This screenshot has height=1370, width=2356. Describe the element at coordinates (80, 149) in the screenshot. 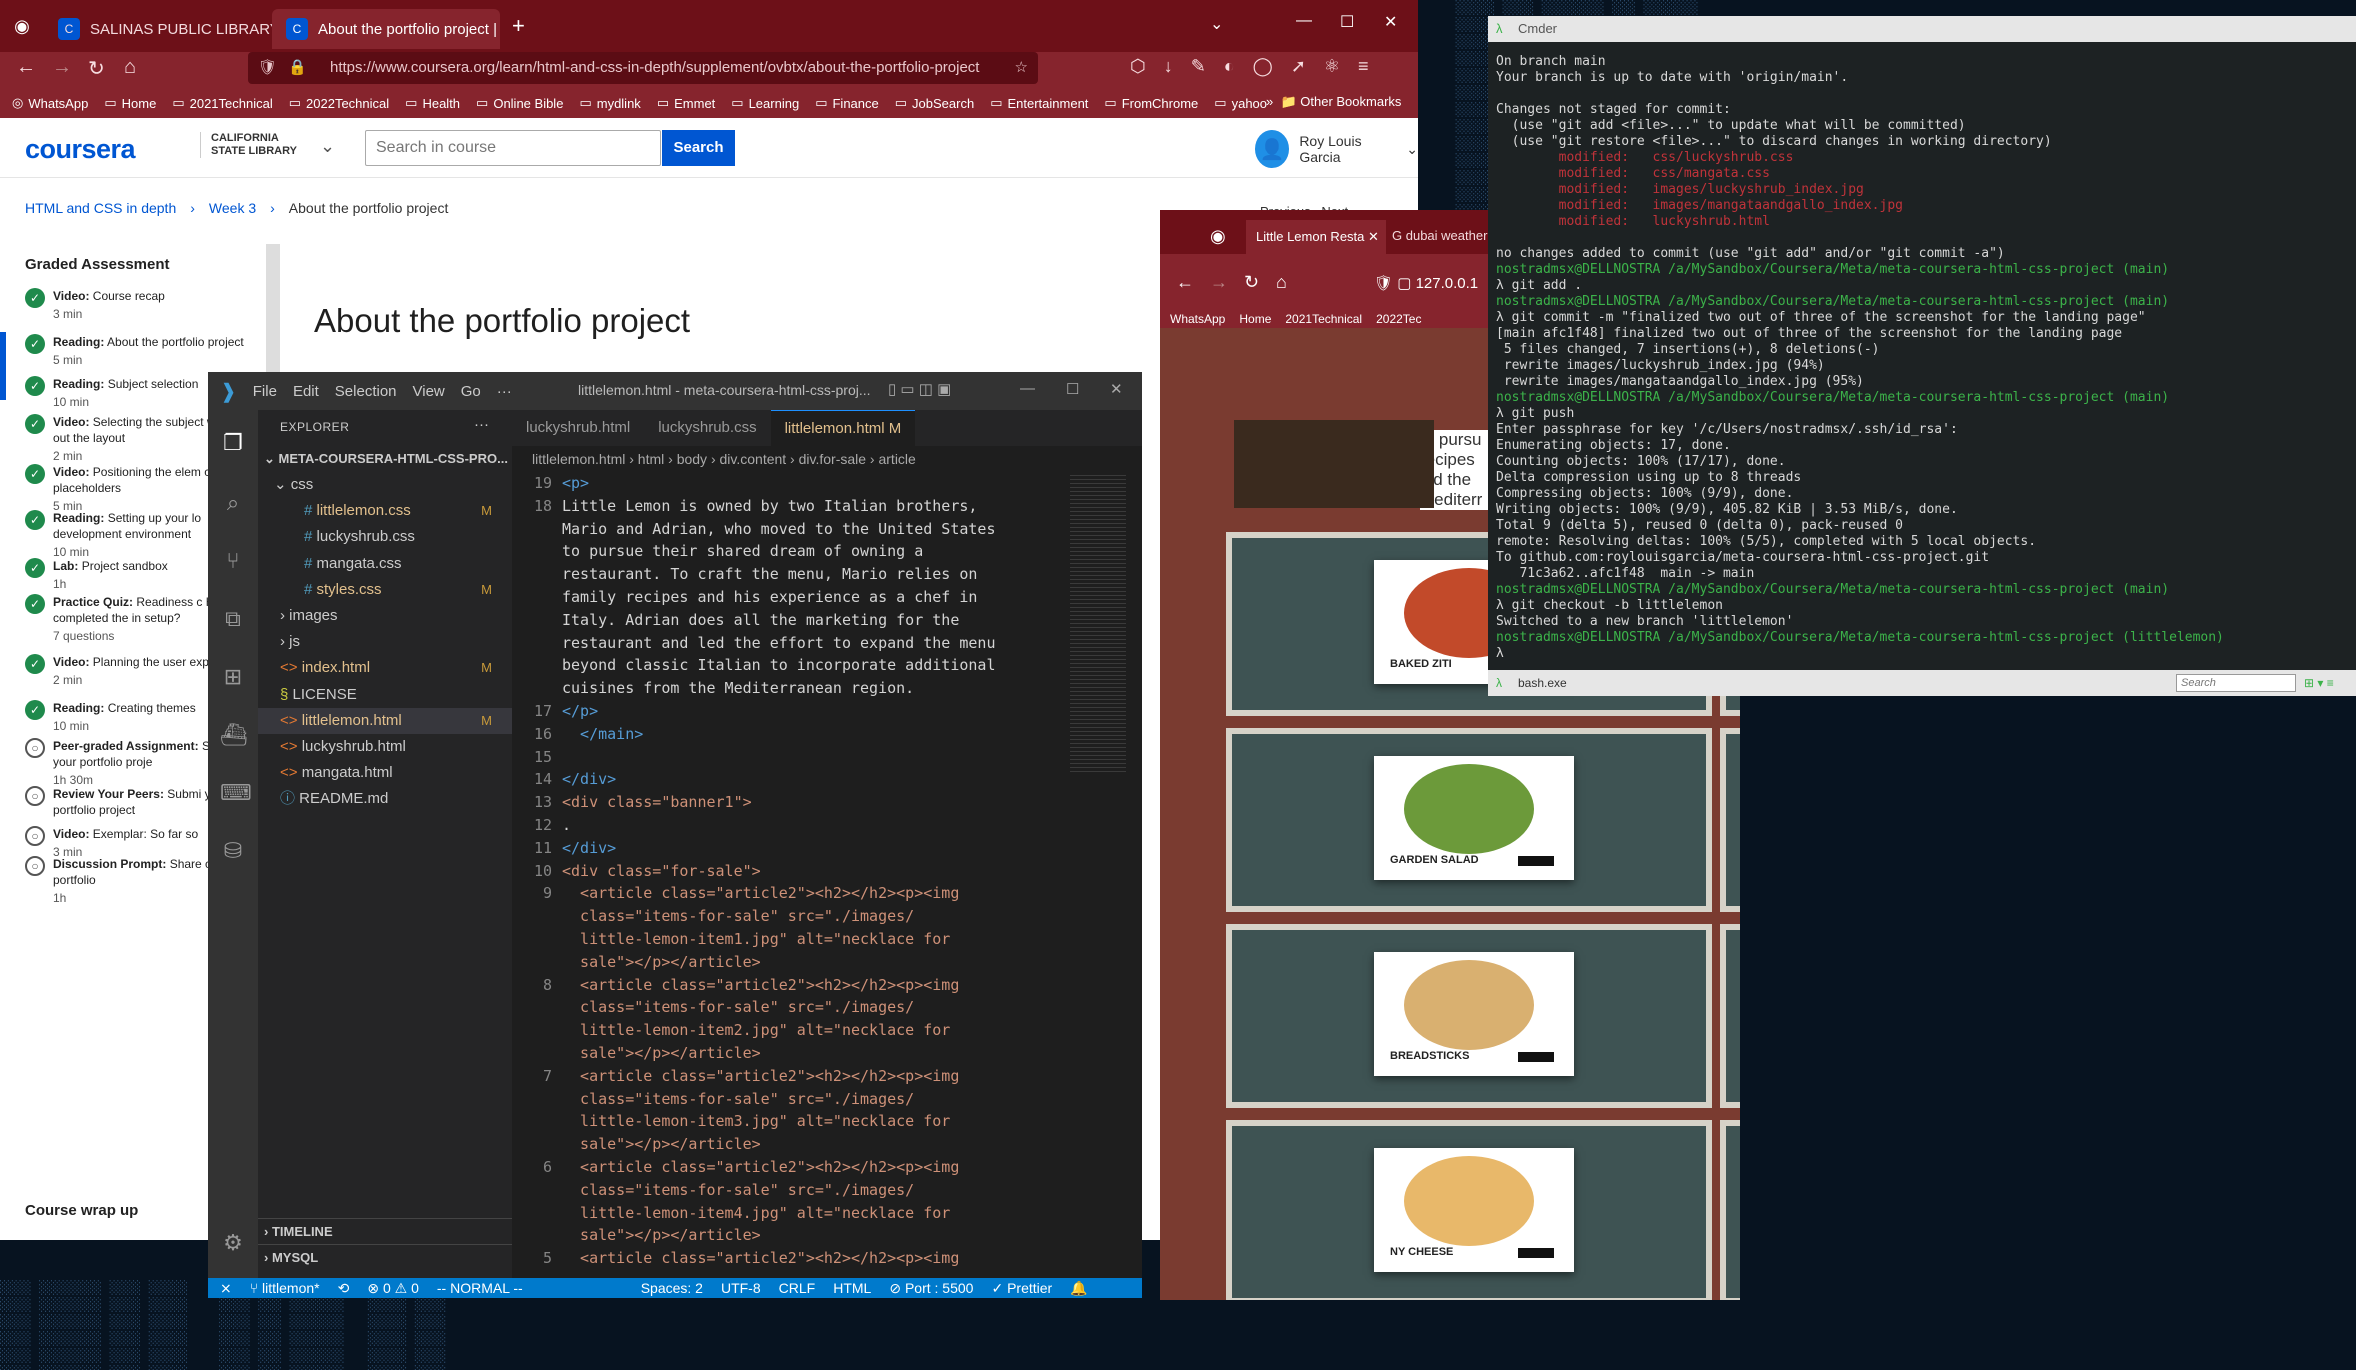

I see `coursera-logo: coursera` at that location.